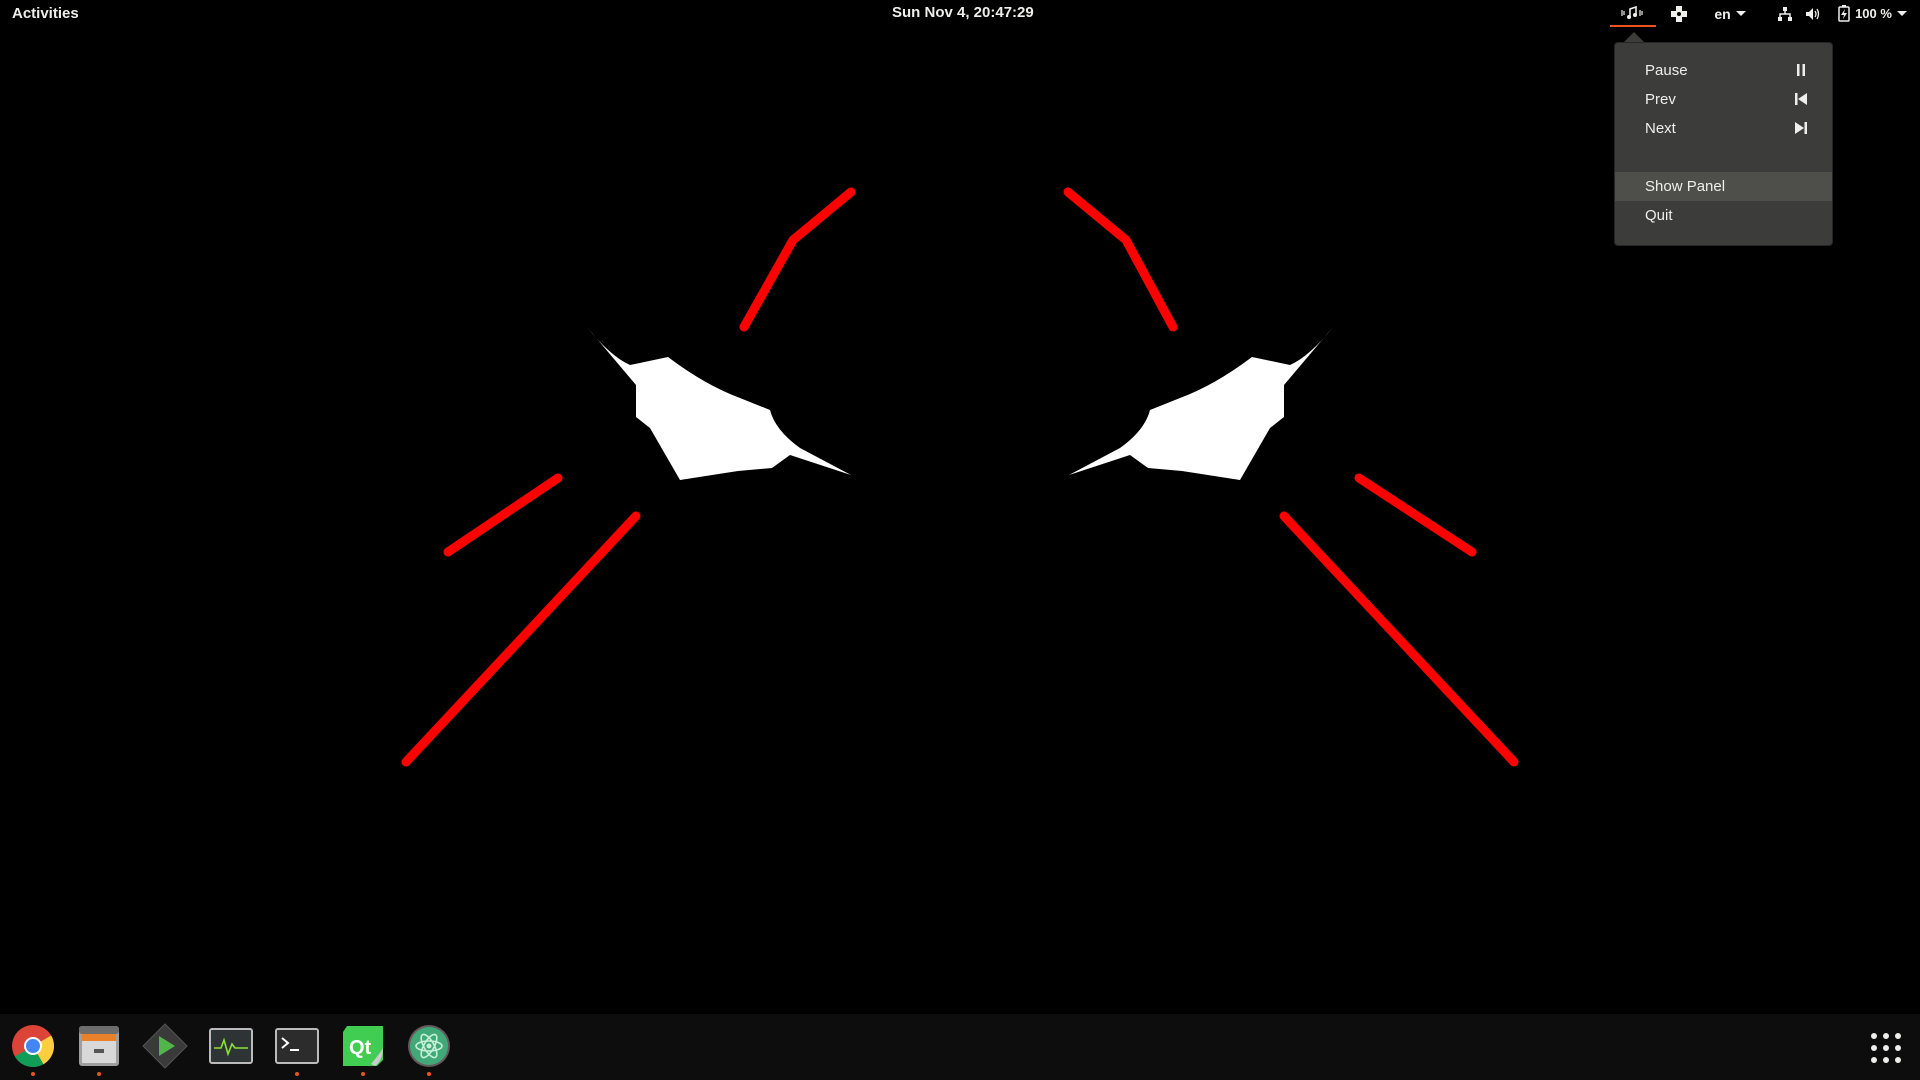  What do you see at coordinates (1634, 37) in the screenshot?
I see `menu-pointer` at bounding box center [1634, 37].